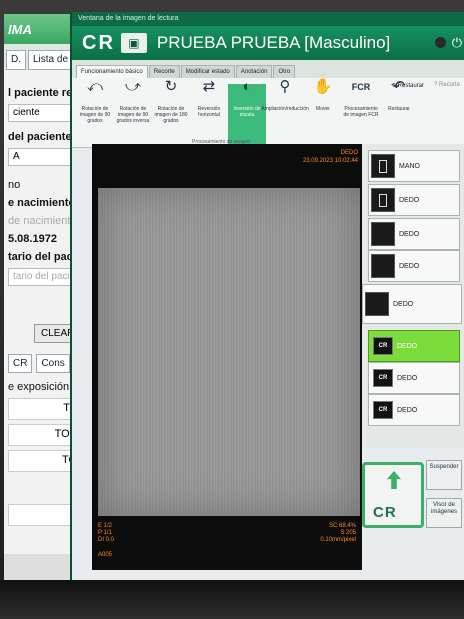  I want to click on rotate-right-button: ⤻ Rotación de imagen de 90 grados inversa, so click(133, 112).